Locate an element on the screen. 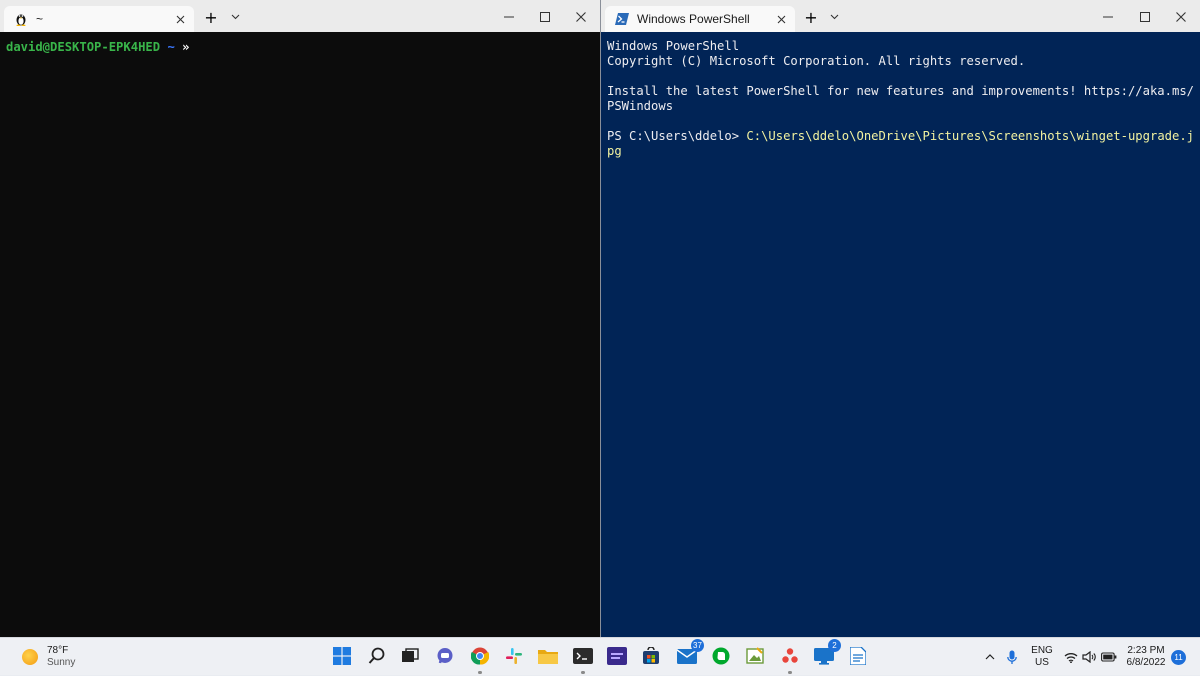 Image resolution: width=1200 pixels, height=676 pixels. title-bar: ~ + is located at coordinates (300, 16).